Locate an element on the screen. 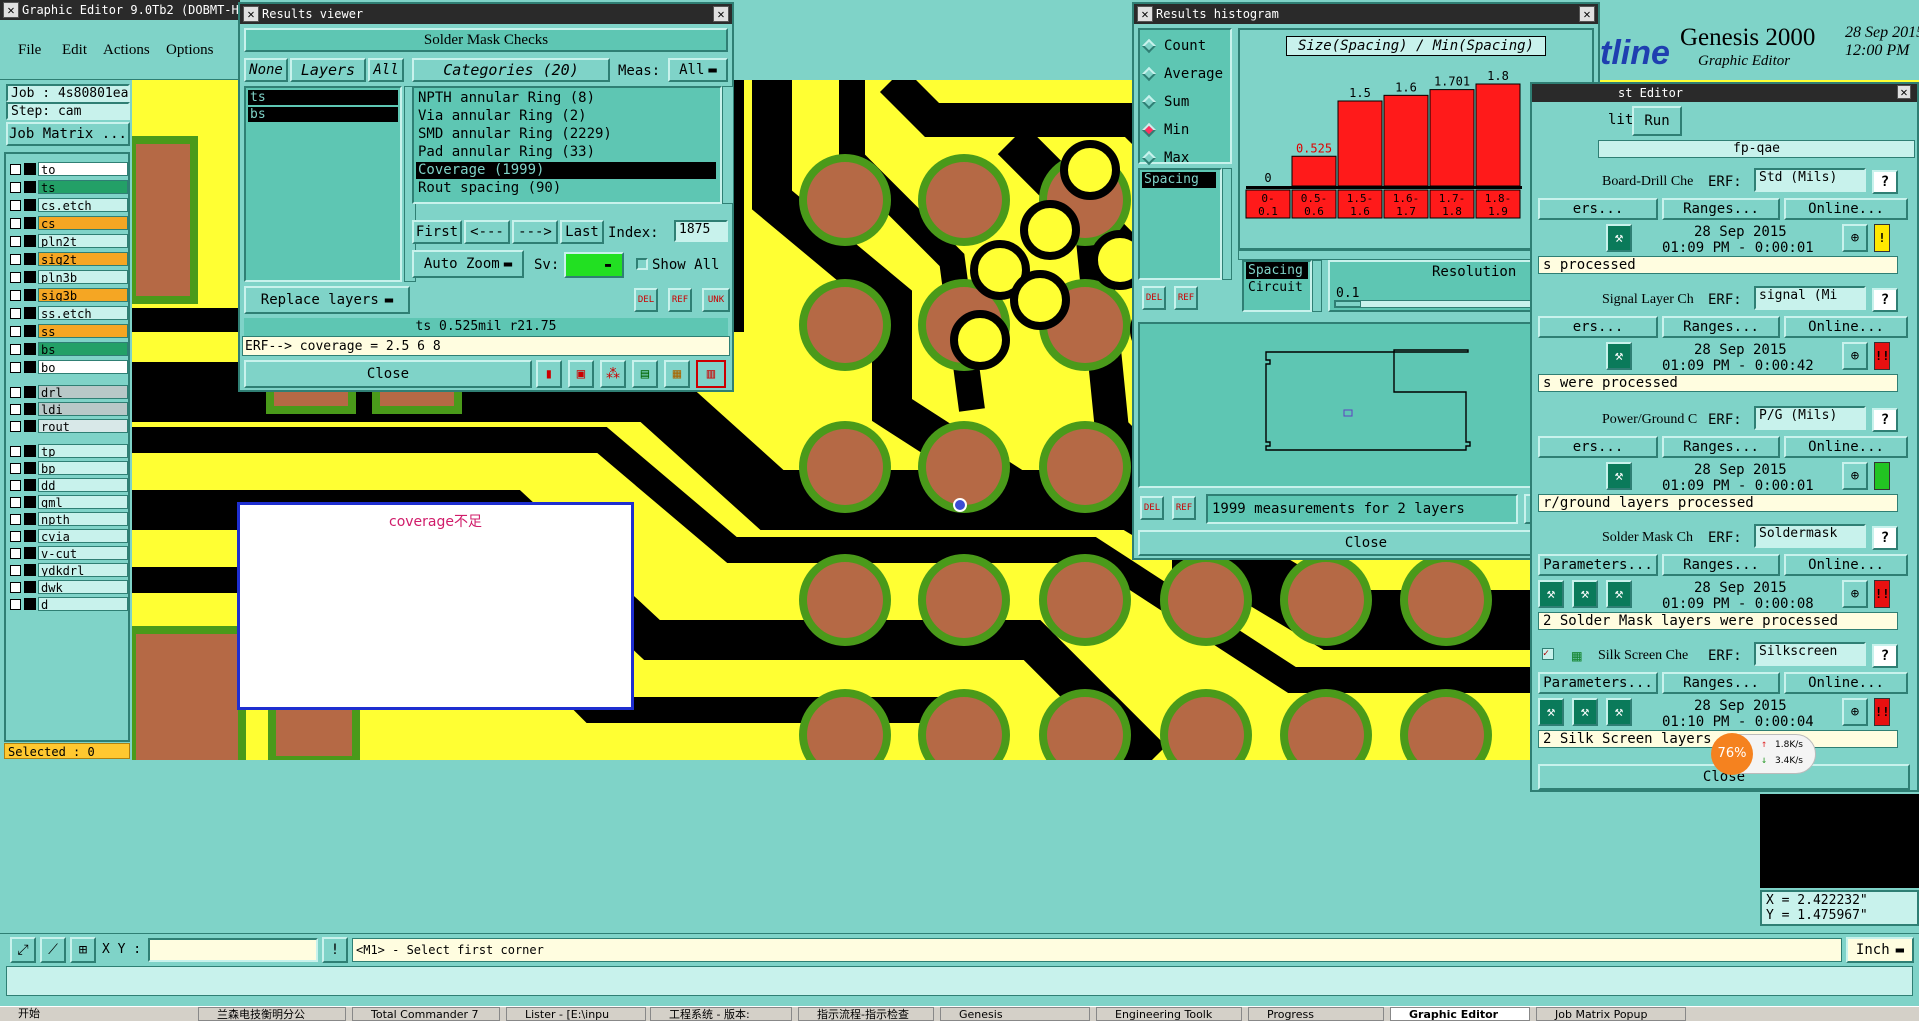  layer-row-ldi: ldi is located at coordinates (69, 409).